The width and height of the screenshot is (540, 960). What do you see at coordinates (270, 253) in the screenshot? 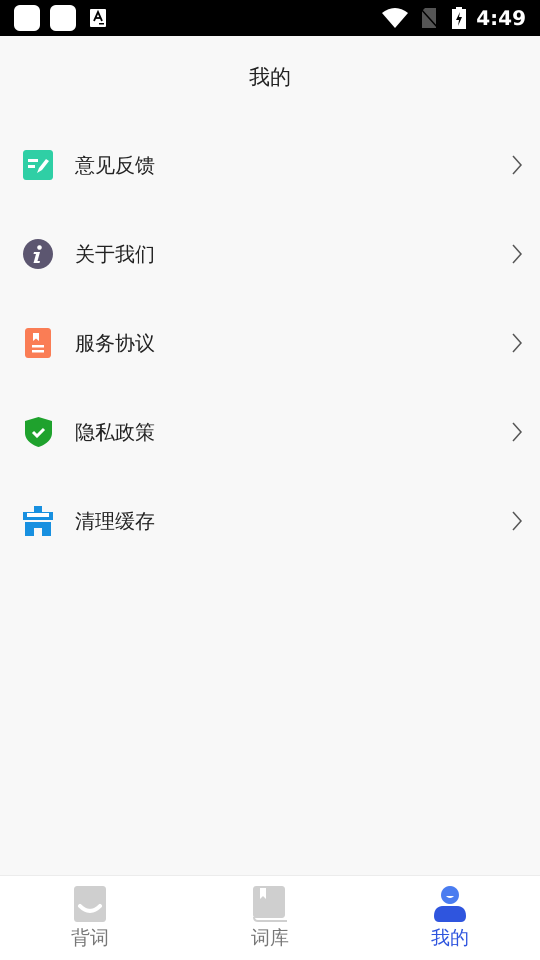
I see `menu-item: 关于我们` at bounding box center [270, 253].